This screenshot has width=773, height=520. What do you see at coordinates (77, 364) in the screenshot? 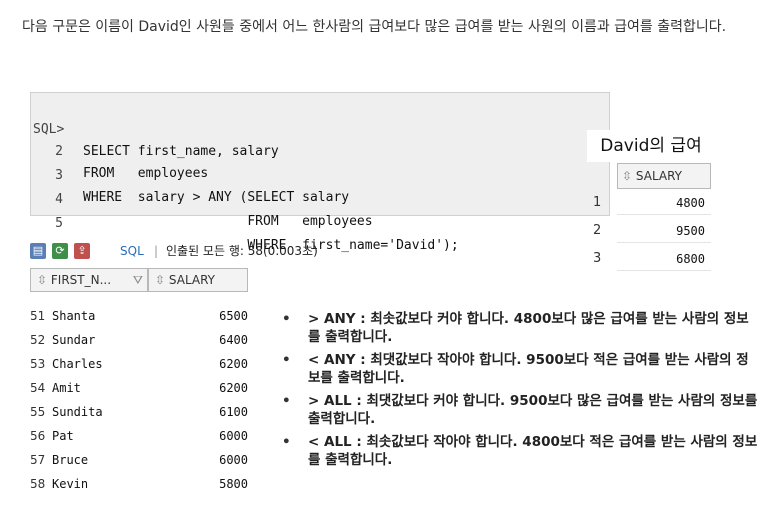
I see `first-name-cell: Charles` at bounding box center [77, 364].